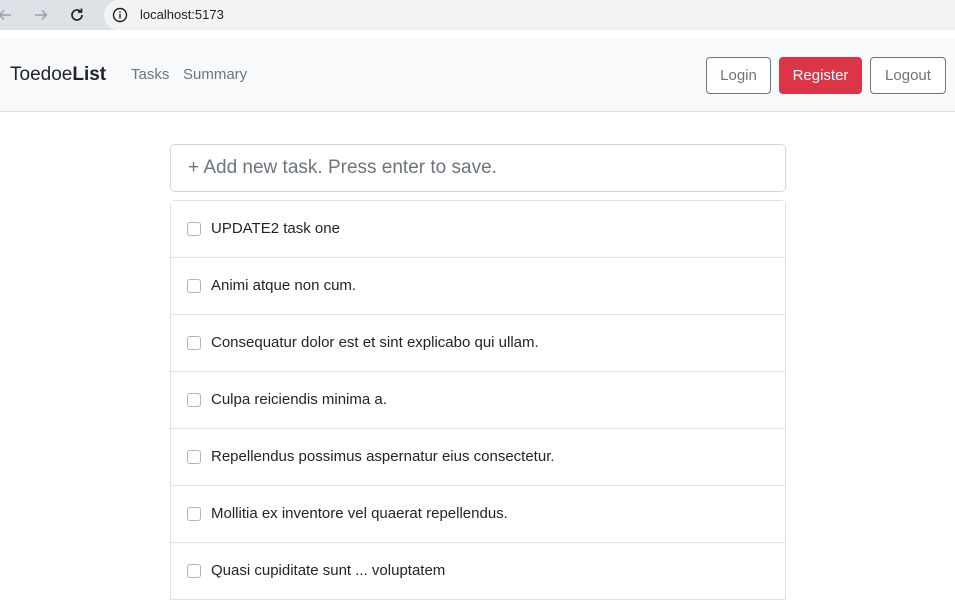 Image resolution: width=955 pixels, height=600 pixels. I want to click on task-item: Quasi cupiditate sunt ... voluptatem, so click(478, 571).